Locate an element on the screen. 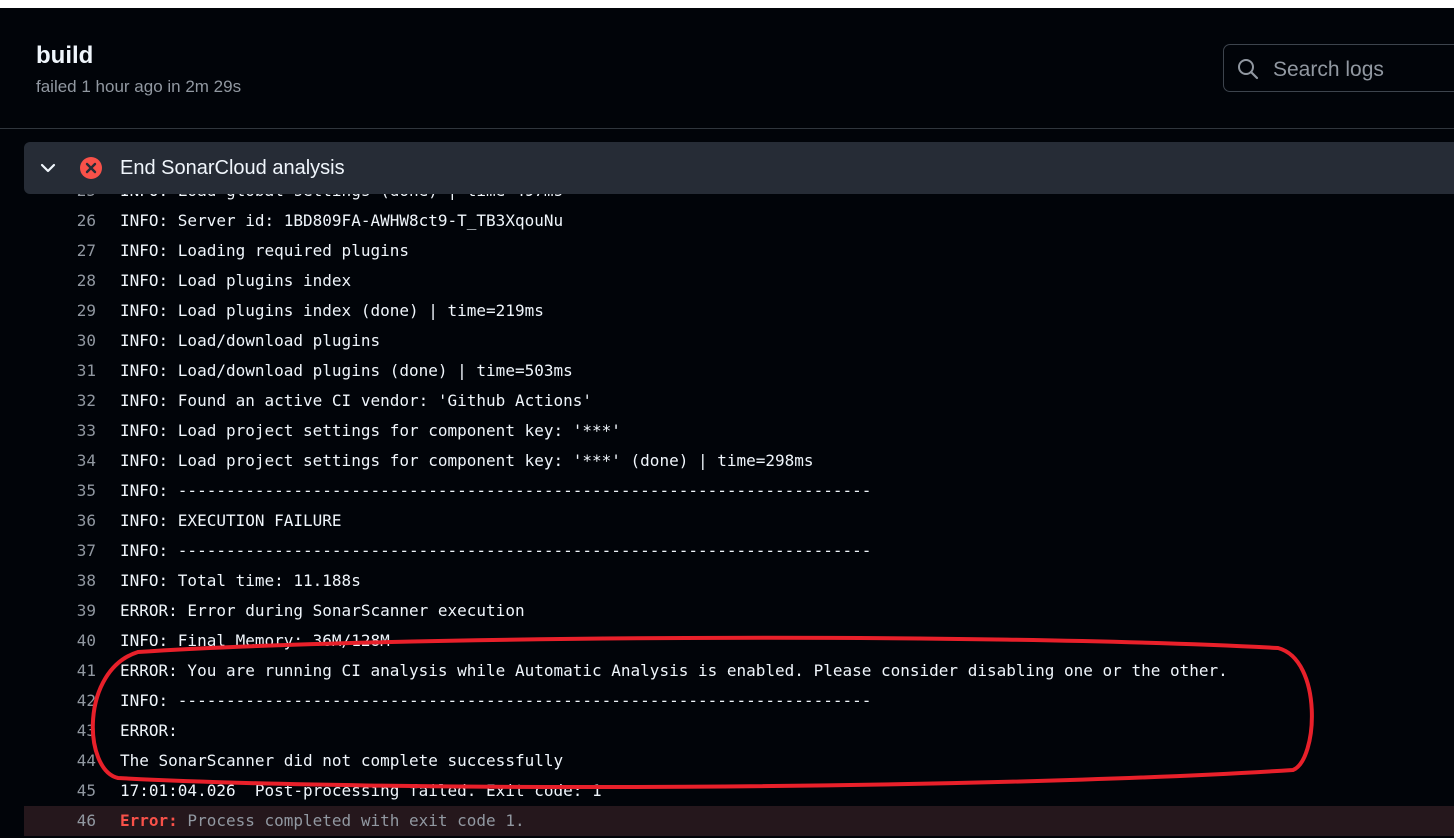  line-number: 39 is located at coordinates (86, 610).